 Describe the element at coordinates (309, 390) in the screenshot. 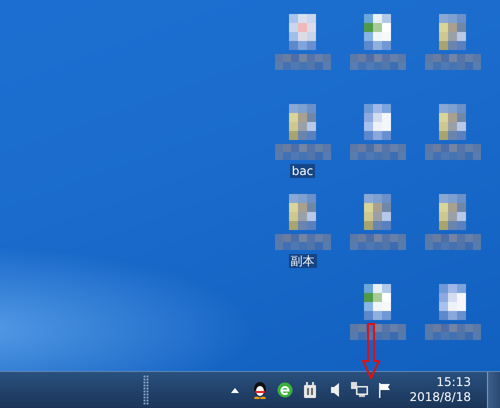

I see `power-plug-icon` at that location.